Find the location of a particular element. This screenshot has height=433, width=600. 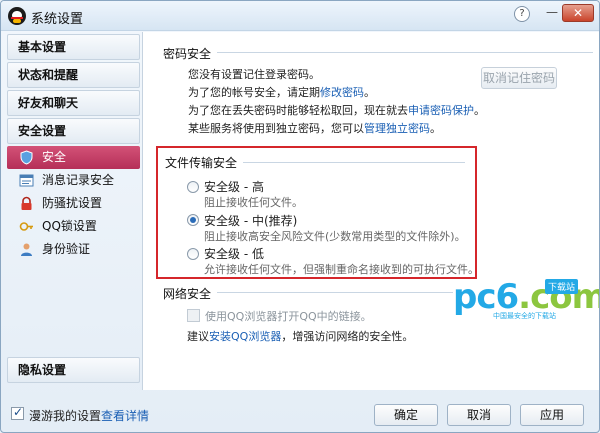

watermark-tagline: 中国最安全的下载站 is located at coordinates (524, 316).